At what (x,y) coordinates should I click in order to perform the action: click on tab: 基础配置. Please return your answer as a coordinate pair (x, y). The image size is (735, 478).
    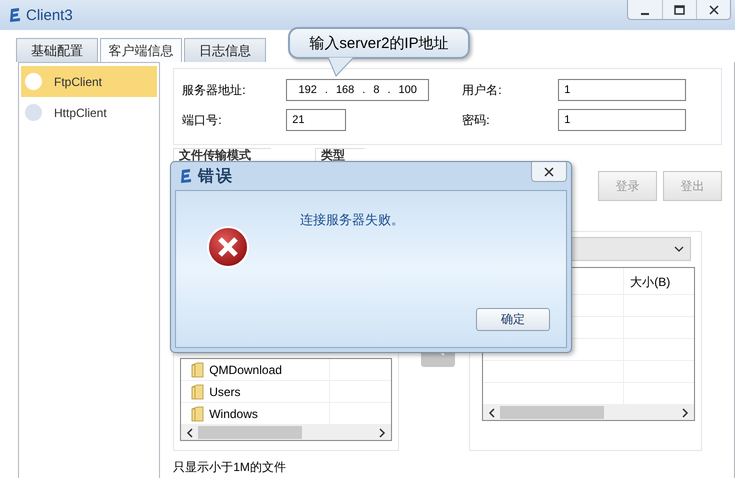
    Looking at the image, I should click on (57, 50).